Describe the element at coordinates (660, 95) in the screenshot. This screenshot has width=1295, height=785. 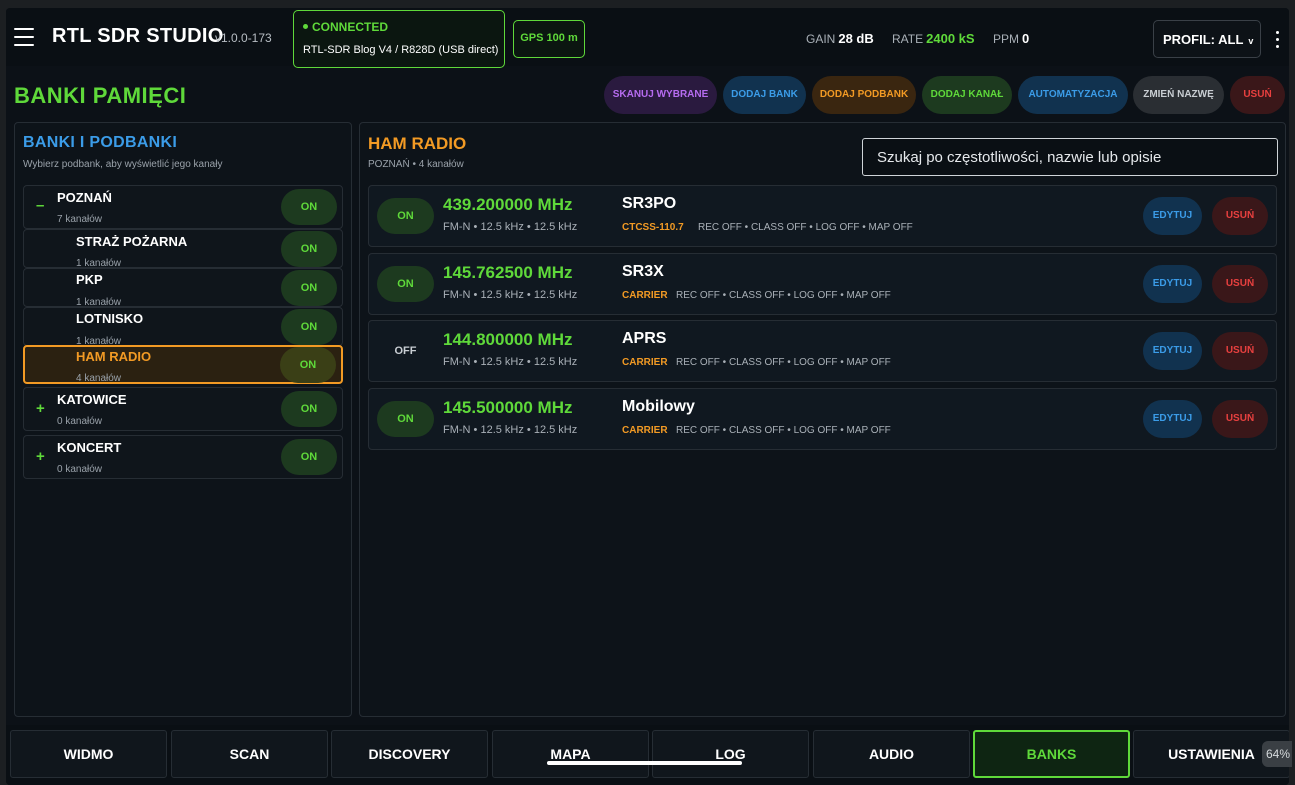
I see `scan-selected-button: SKANUJ WYBRANE` at that location.